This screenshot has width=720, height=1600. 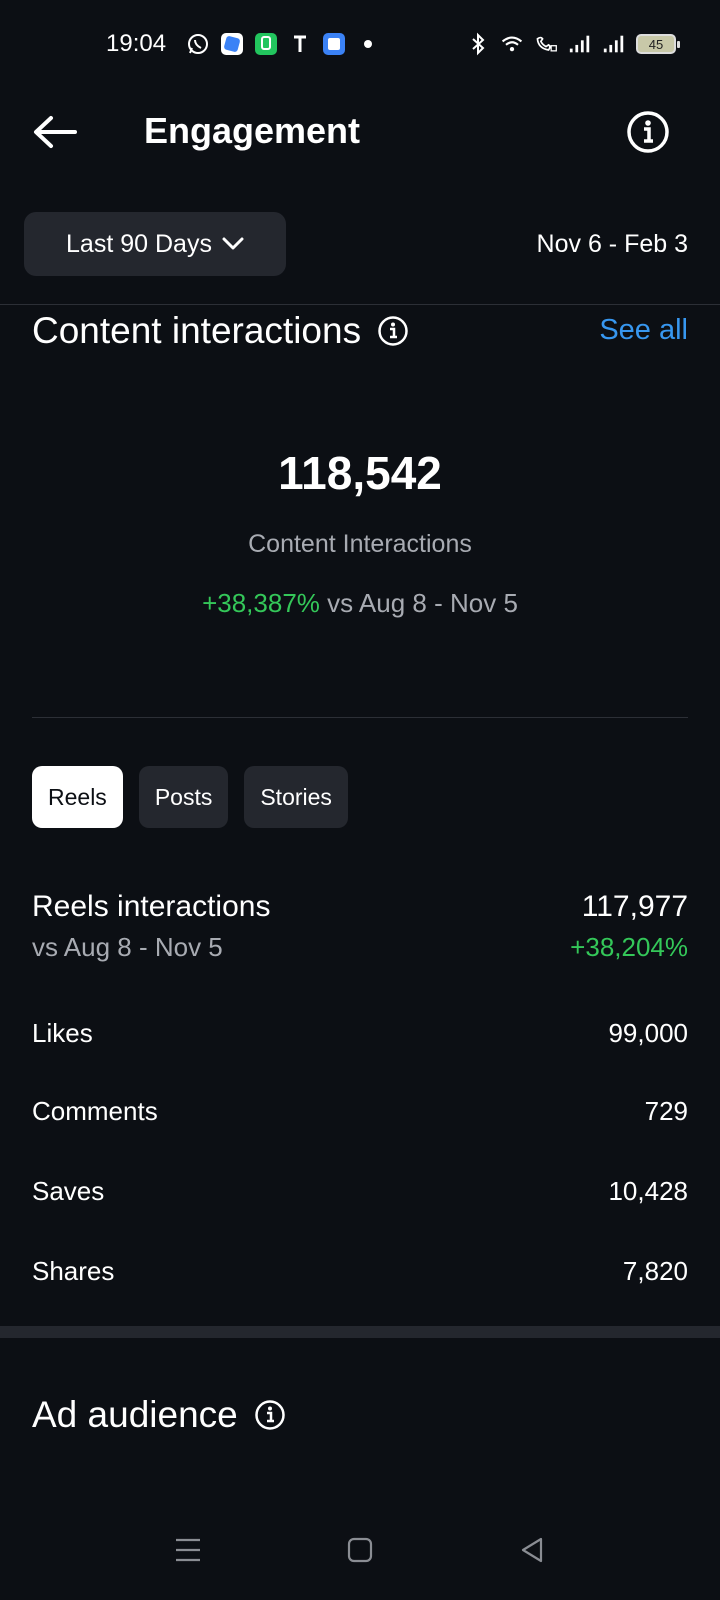 I want to click on back-nav-button, so click(x=532, y=1550).